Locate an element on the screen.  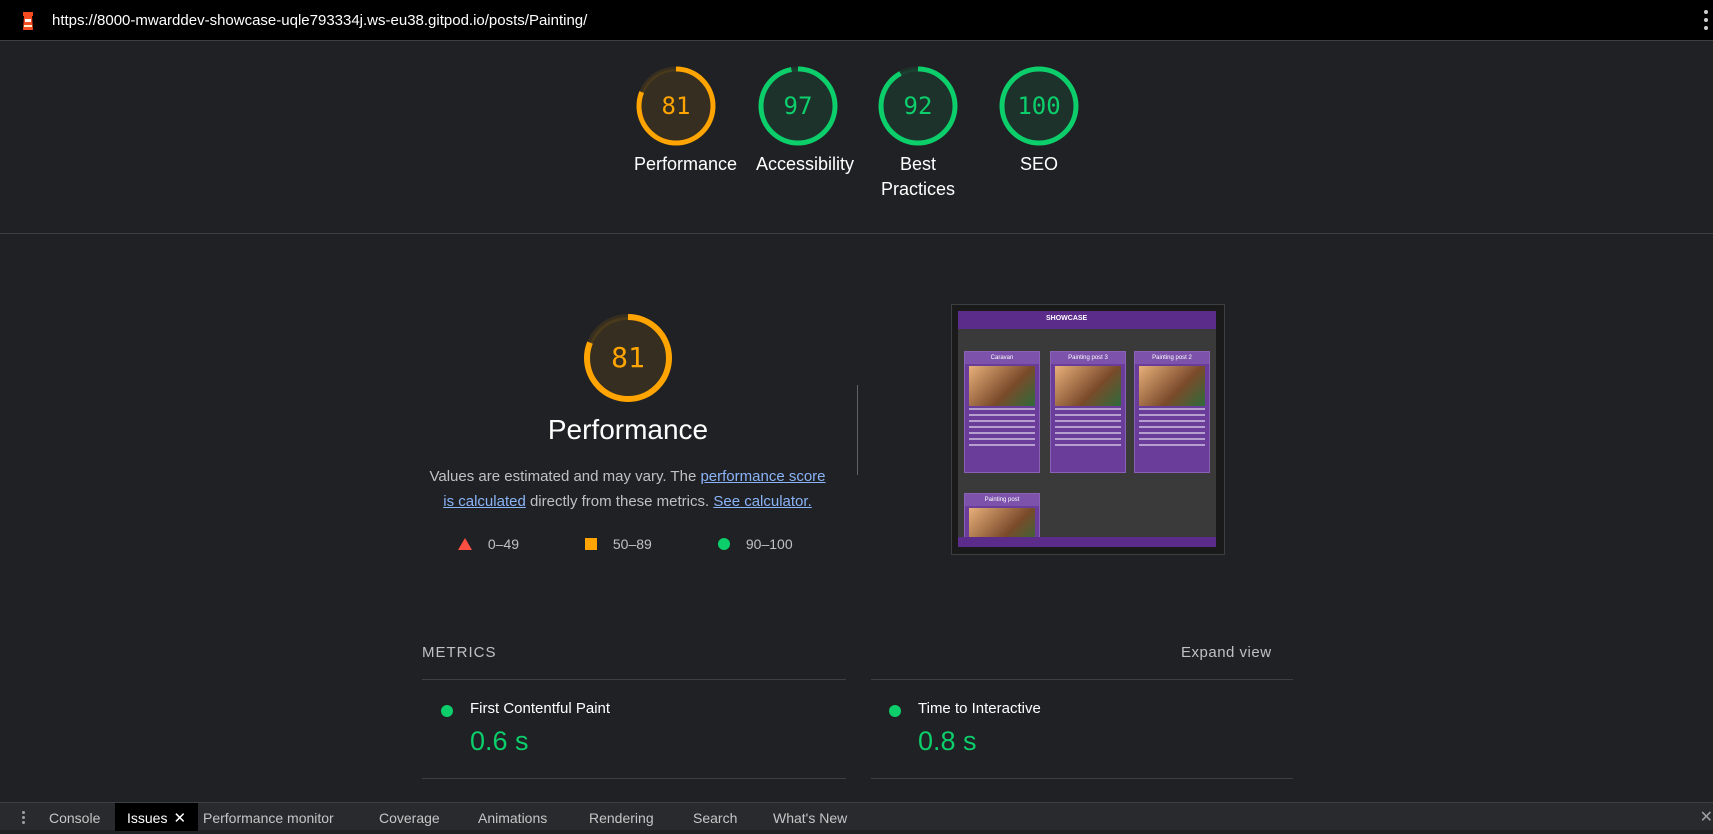
expand-view-button: Expand view is located at coordinates (1226, 652).